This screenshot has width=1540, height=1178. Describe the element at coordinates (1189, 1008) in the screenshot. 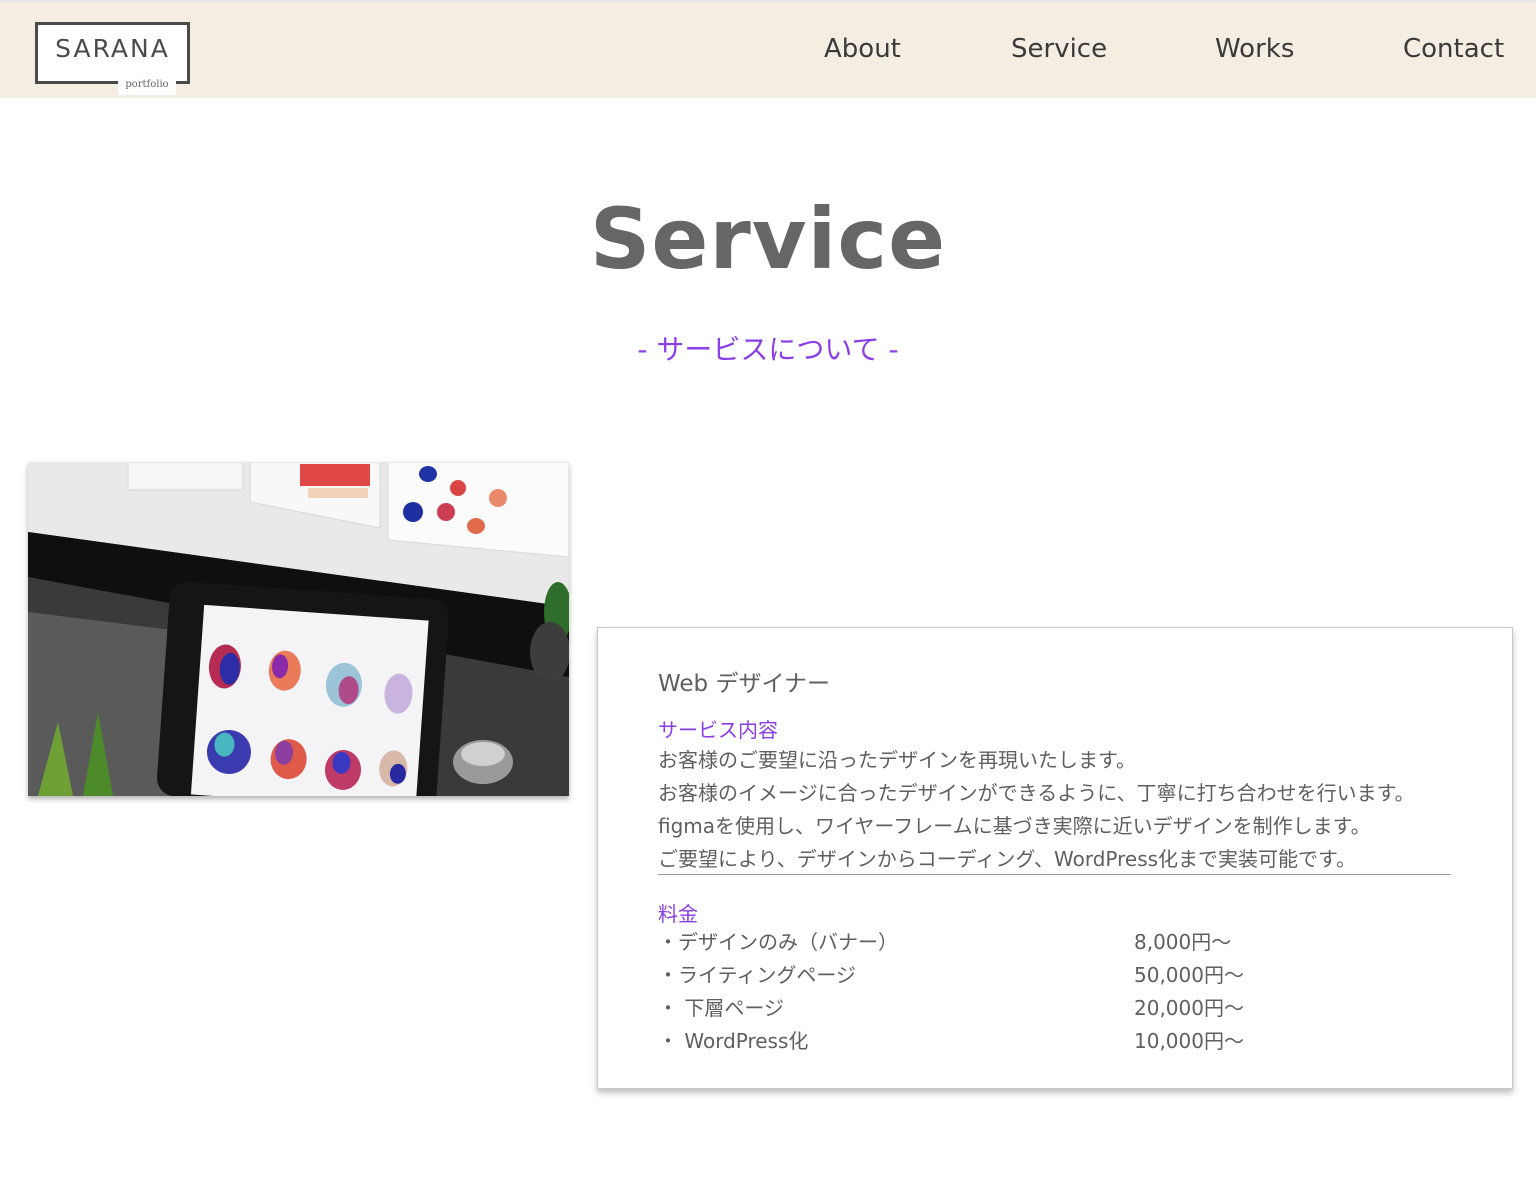

I see `price-value: 20,000円〜` at that location.